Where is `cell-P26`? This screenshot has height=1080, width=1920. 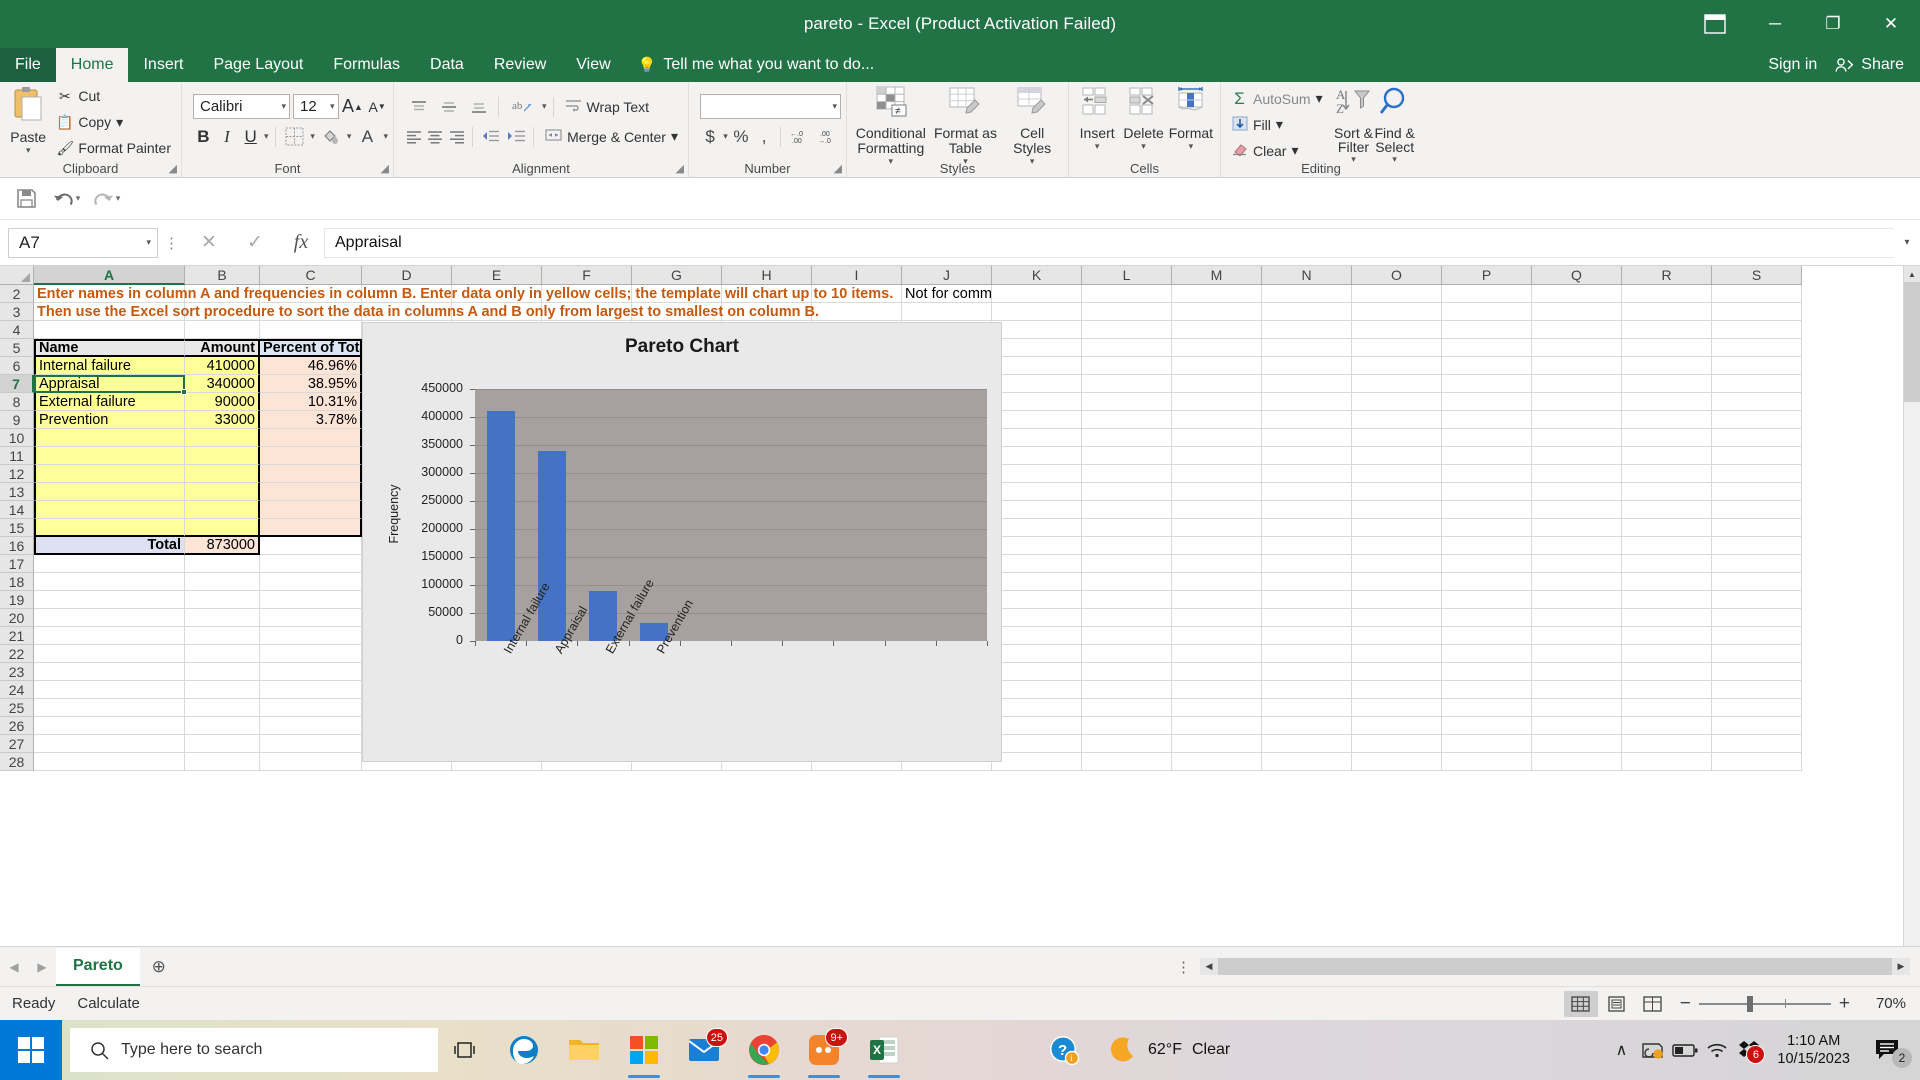 cell-P26 is located at coordinates (1487, 726).